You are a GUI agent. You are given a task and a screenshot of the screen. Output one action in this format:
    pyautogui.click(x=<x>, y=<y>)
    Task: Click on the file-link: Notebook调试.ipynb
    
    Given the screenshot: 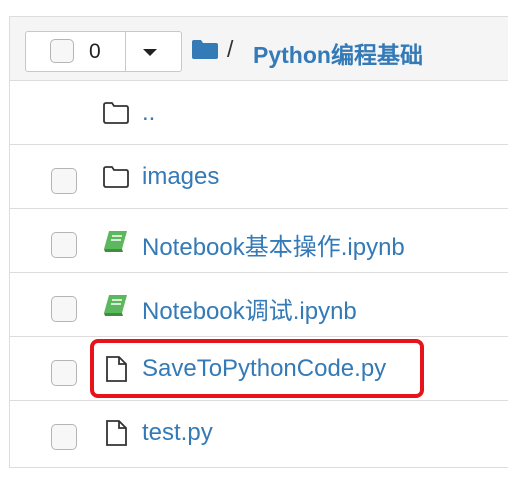 What is the action you would take?
    pyautogui.click(x=249, y=308)
    